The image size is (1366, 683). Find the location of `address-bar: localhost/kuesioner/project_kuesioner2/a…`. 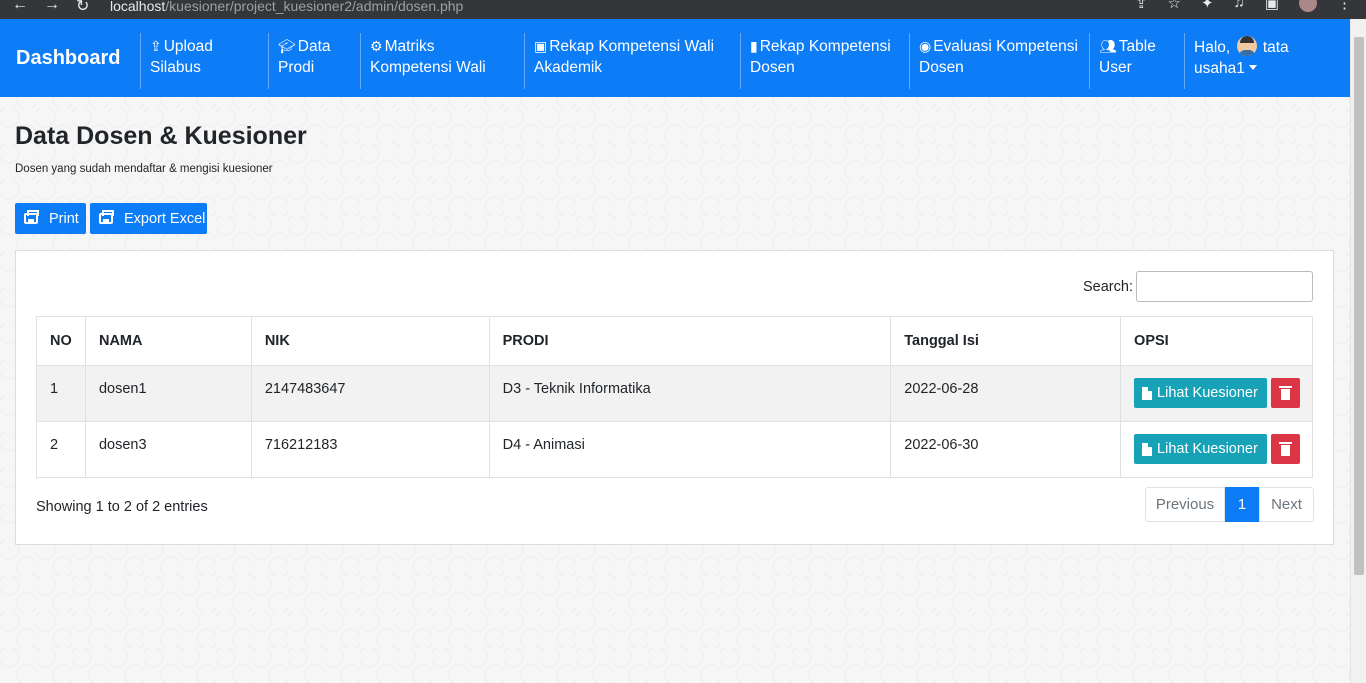

address-bar: localhost/kuesioner/project_kuesioner2/a… is located at coordinates (286, 7).